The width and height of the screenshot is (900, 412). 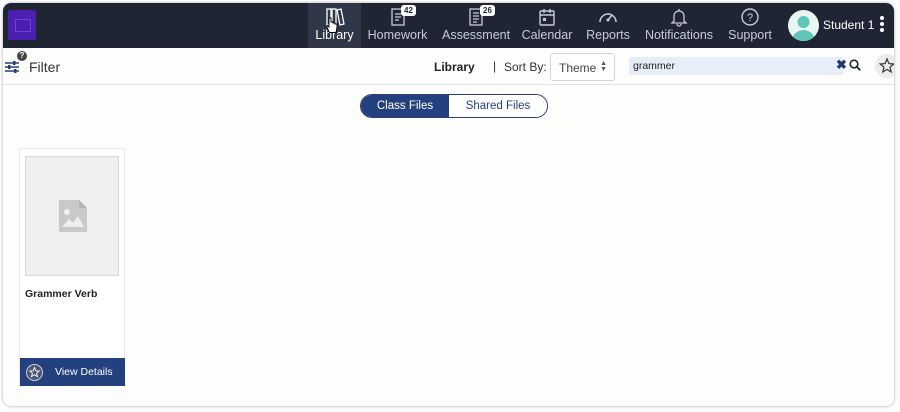 I want to click on tab-class-files: Class Files, so click(x=405, y=106).